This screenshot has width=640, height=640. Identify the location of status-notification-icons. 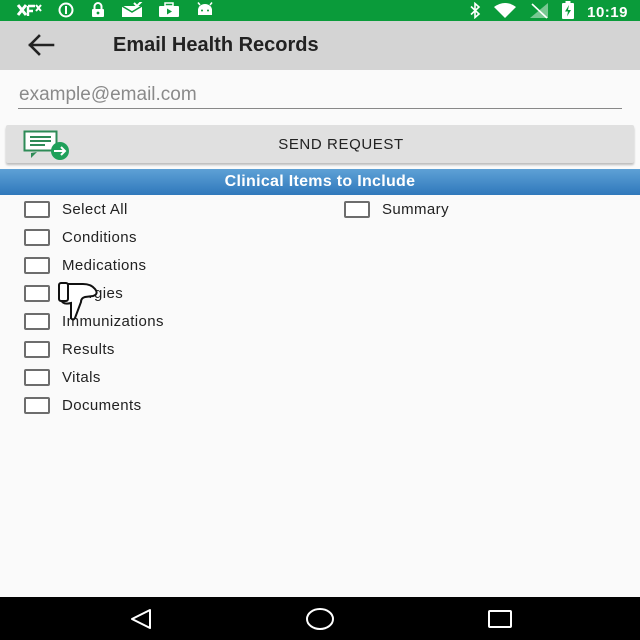
(115, 10).